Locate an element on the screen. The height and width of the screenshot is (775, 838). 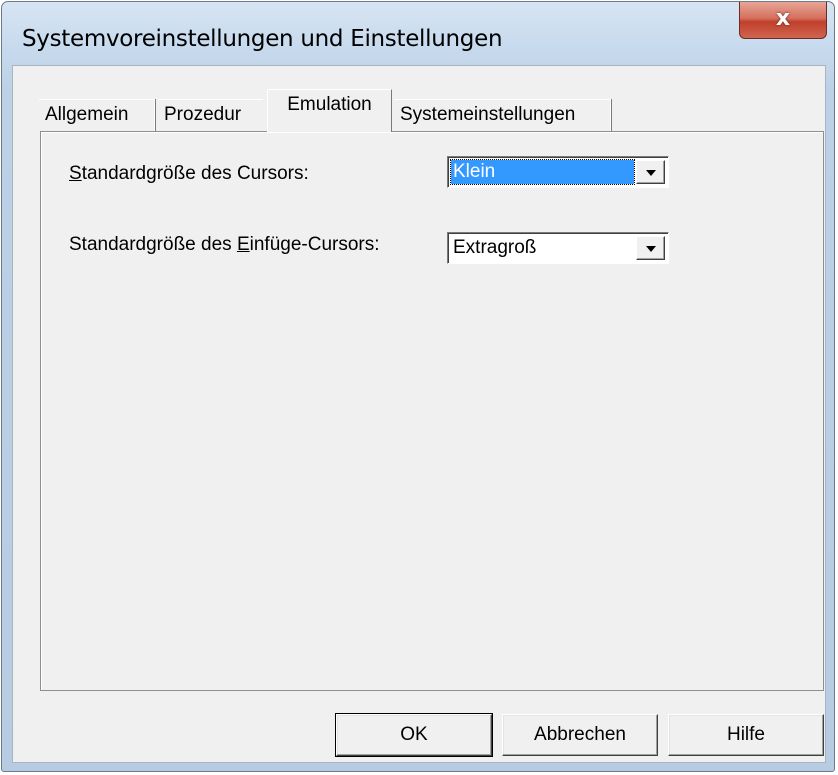
ok-button: OK is located at coordinates (414, 735).